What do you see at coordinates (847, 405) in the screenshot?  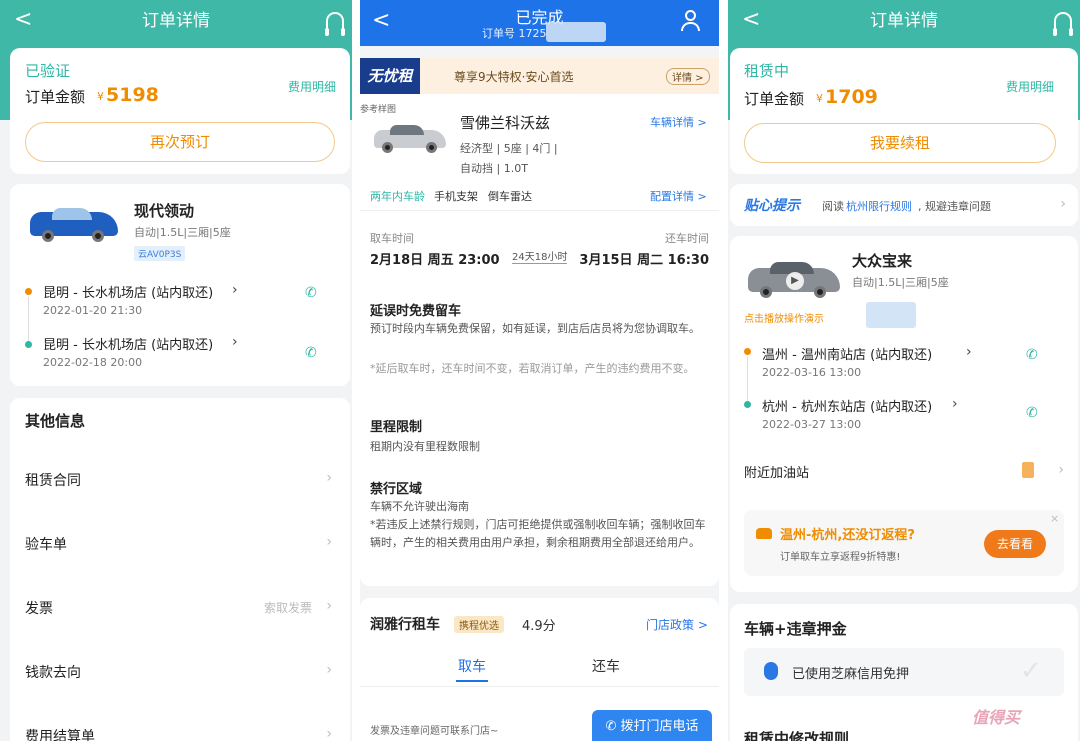 I see `dropoff-store: 杭州 - 杭州东站店 (站内取还)` at bounding box center [847, 405].